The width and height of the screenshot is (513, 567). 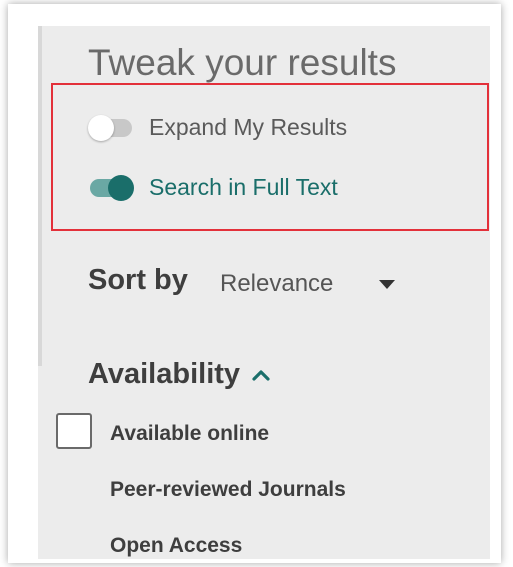 I want to click on availability-section-header: Availability, so click(x=180, y=374).